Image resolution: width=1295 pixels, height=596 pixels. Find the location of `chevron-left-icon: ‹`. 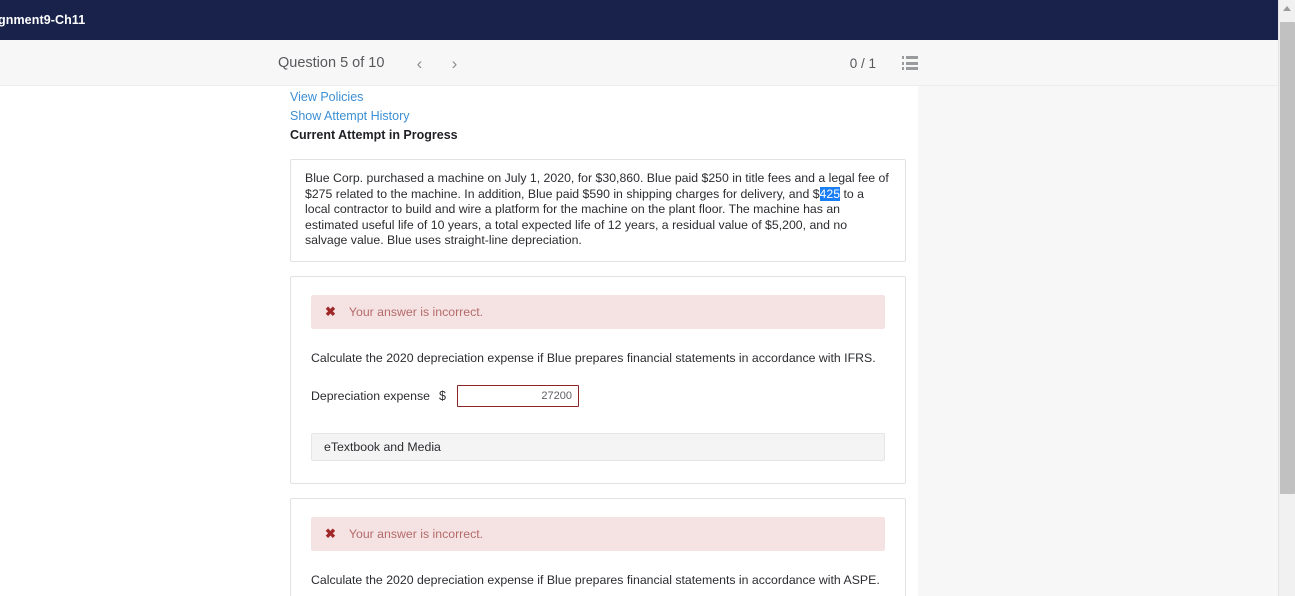

chevron-left-icon: ‹ is located at coordinates (419, 63).